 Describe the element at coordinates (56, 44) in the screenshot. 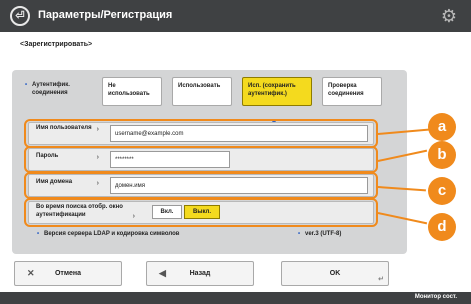

I see `section-label: <Зарегистрировать>` at that location.